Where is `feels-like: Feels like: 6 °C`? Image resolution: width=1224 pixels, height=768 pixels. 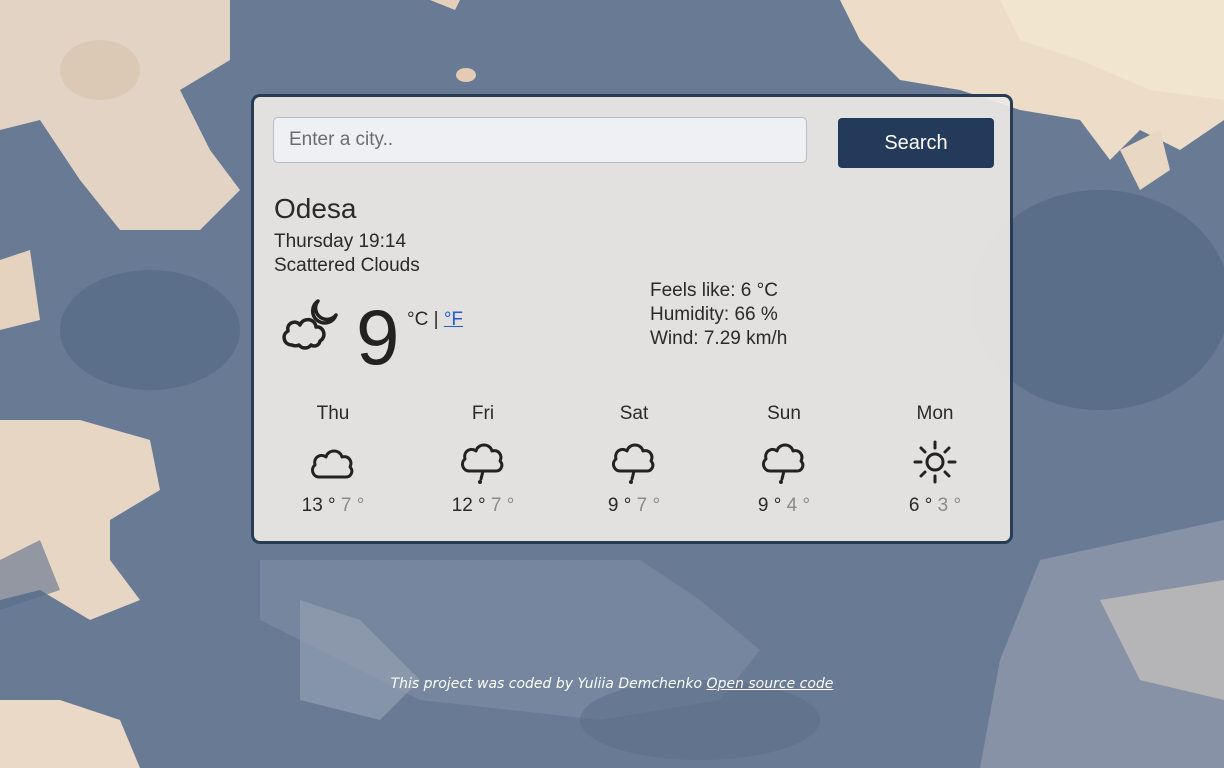 feels-like: Feels like: 6 °C is located at coordinates (714, 290).